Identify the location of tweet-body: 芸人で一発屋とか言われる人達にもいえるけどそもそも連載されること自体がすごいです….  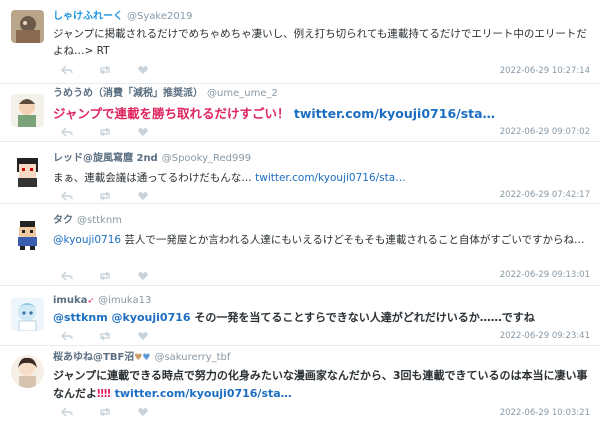
(354, 240).